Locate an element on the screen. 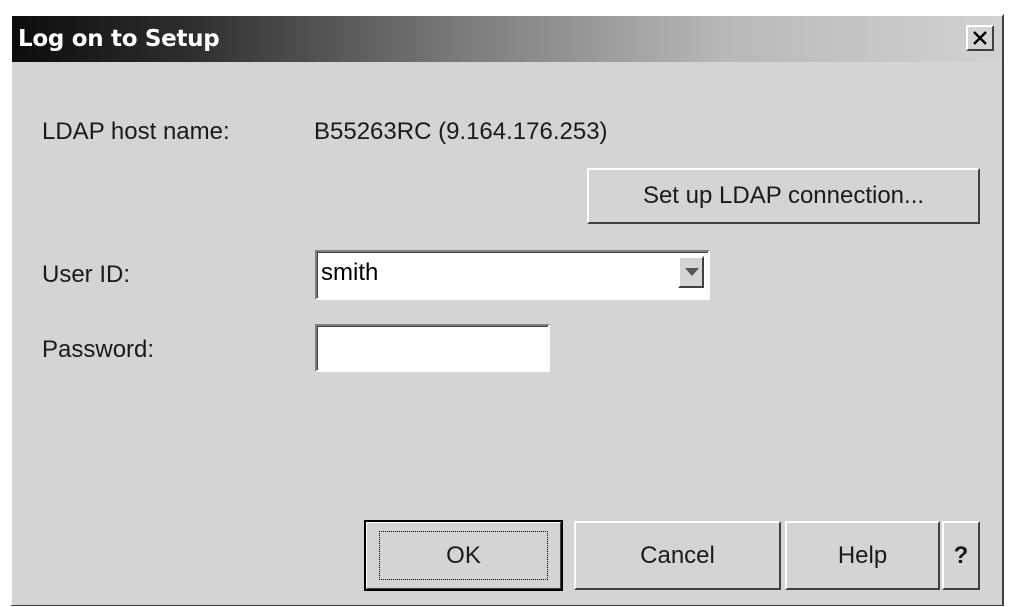 The width and height of the screenshot is (1010, 607). password-input is located at coordinates (432, 348).